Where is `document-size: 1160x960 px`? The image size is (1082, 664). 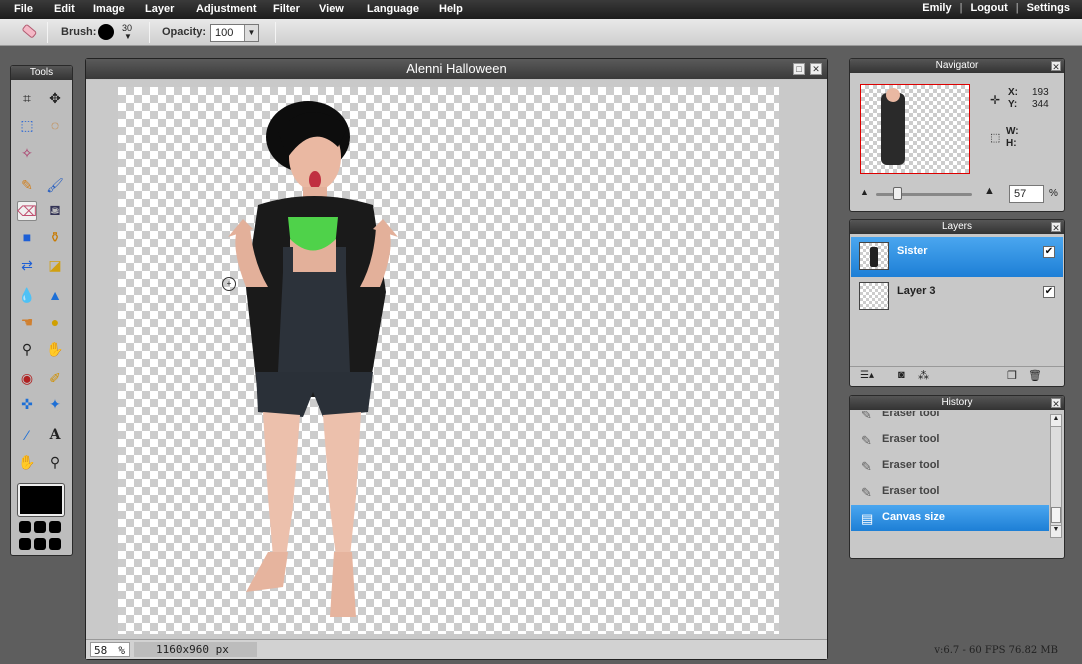
document-size: 1160x960 px is located at coordinates (195, 649).